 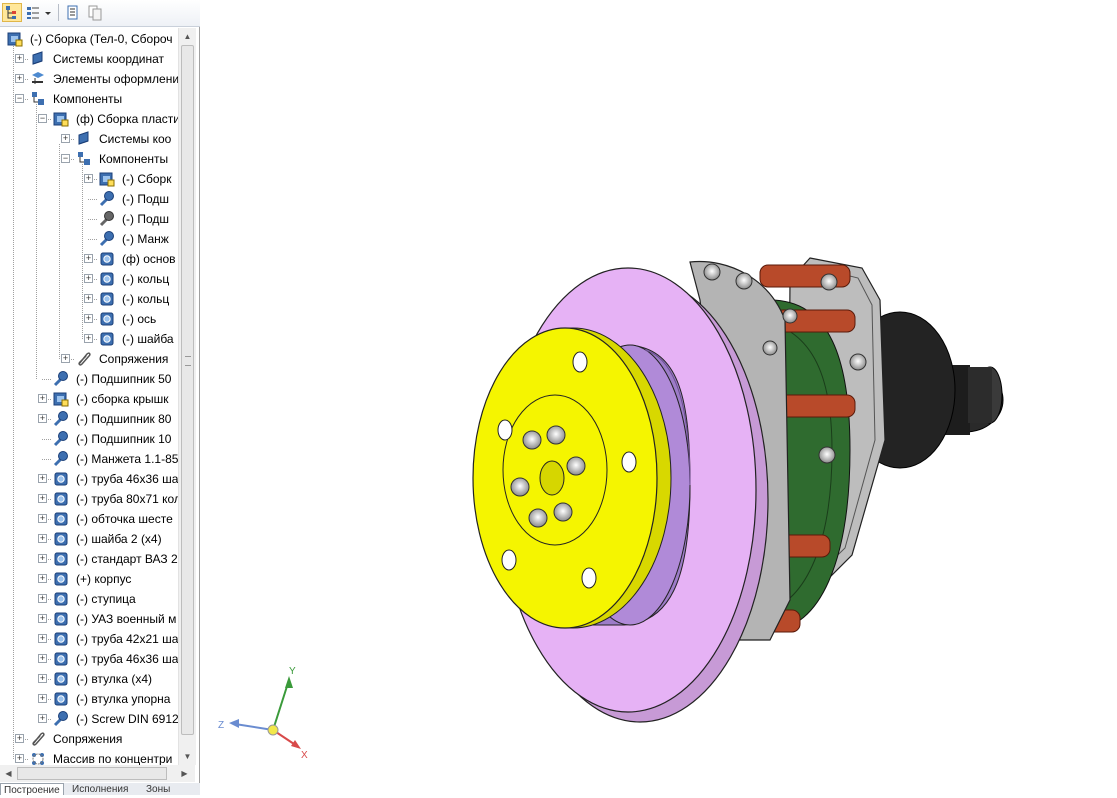 What do you see at coordinates (89, 239) in the screenshot?
I see `tree-item: (-) Манж` at bounding box center [89, 239].